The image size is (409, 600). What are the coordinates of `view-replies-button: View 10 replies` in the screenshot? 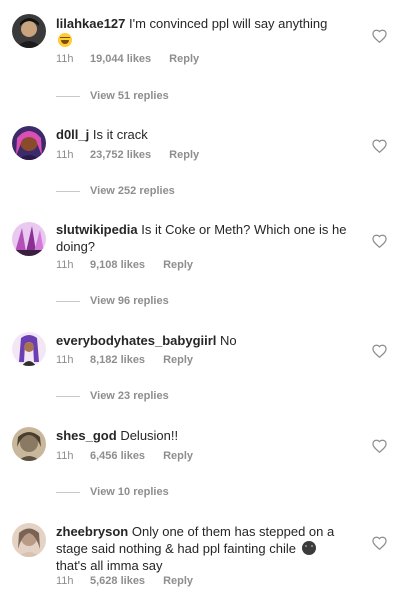 It's located at (112, 492).